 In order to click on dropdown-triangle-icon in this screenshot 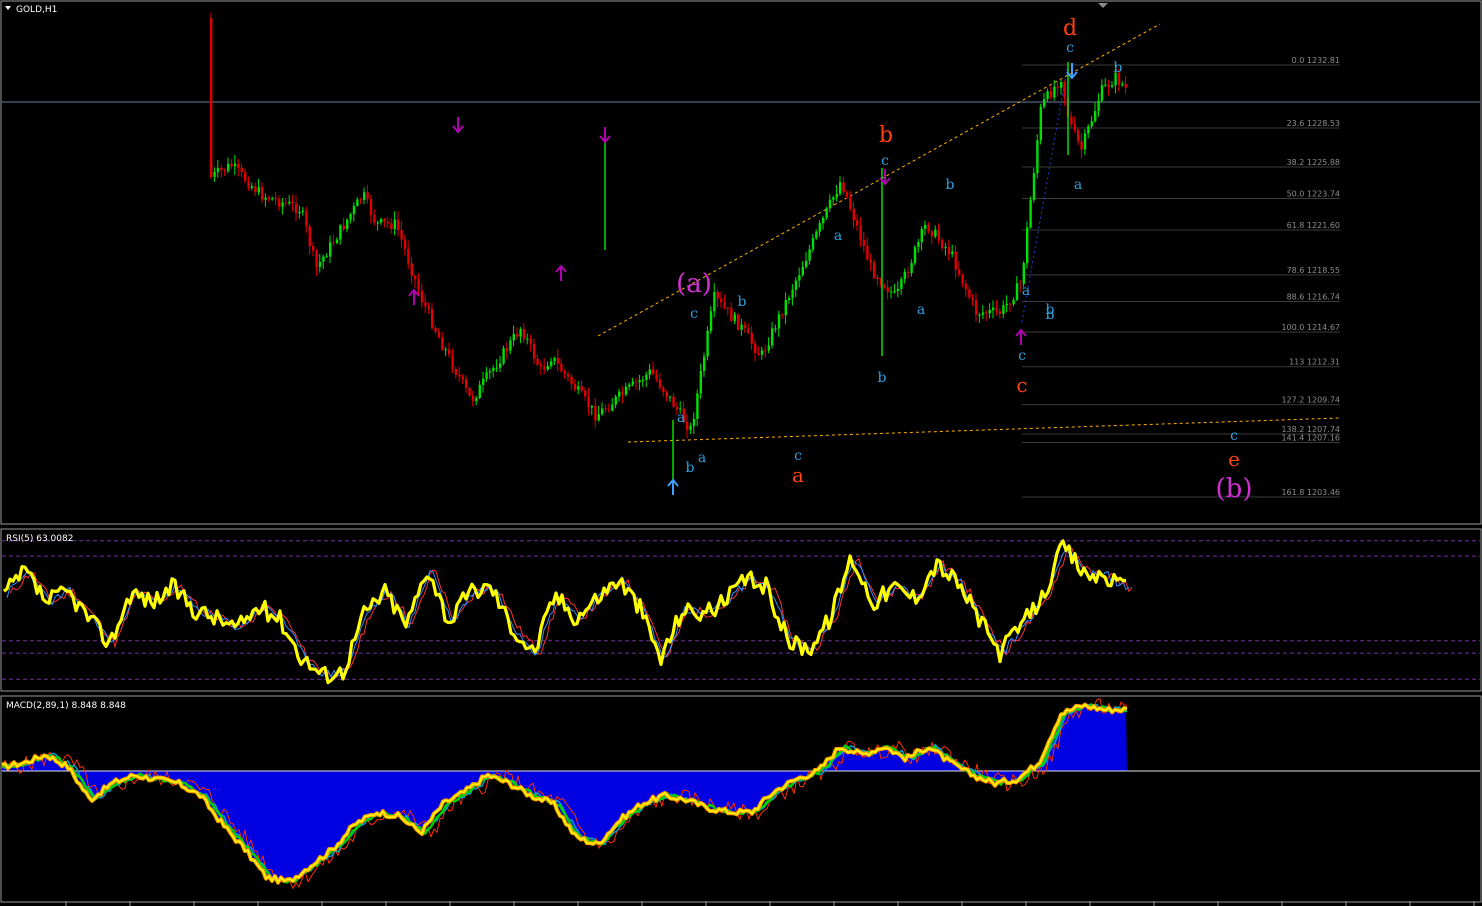, I will do `click(8, 8)`.